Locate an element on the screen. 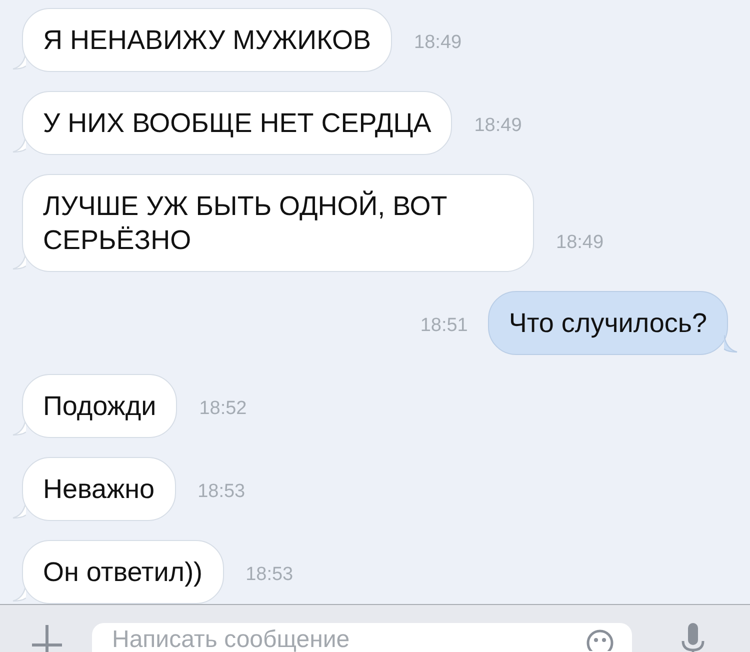 The height and width of the screenshot is (652, 750). message-bubble: ЛУЧШЕ УЖ БЫТЬ ОДНОЙ, ВОТ СЕРЬЁЗНО is located at coordinates (278, 223).